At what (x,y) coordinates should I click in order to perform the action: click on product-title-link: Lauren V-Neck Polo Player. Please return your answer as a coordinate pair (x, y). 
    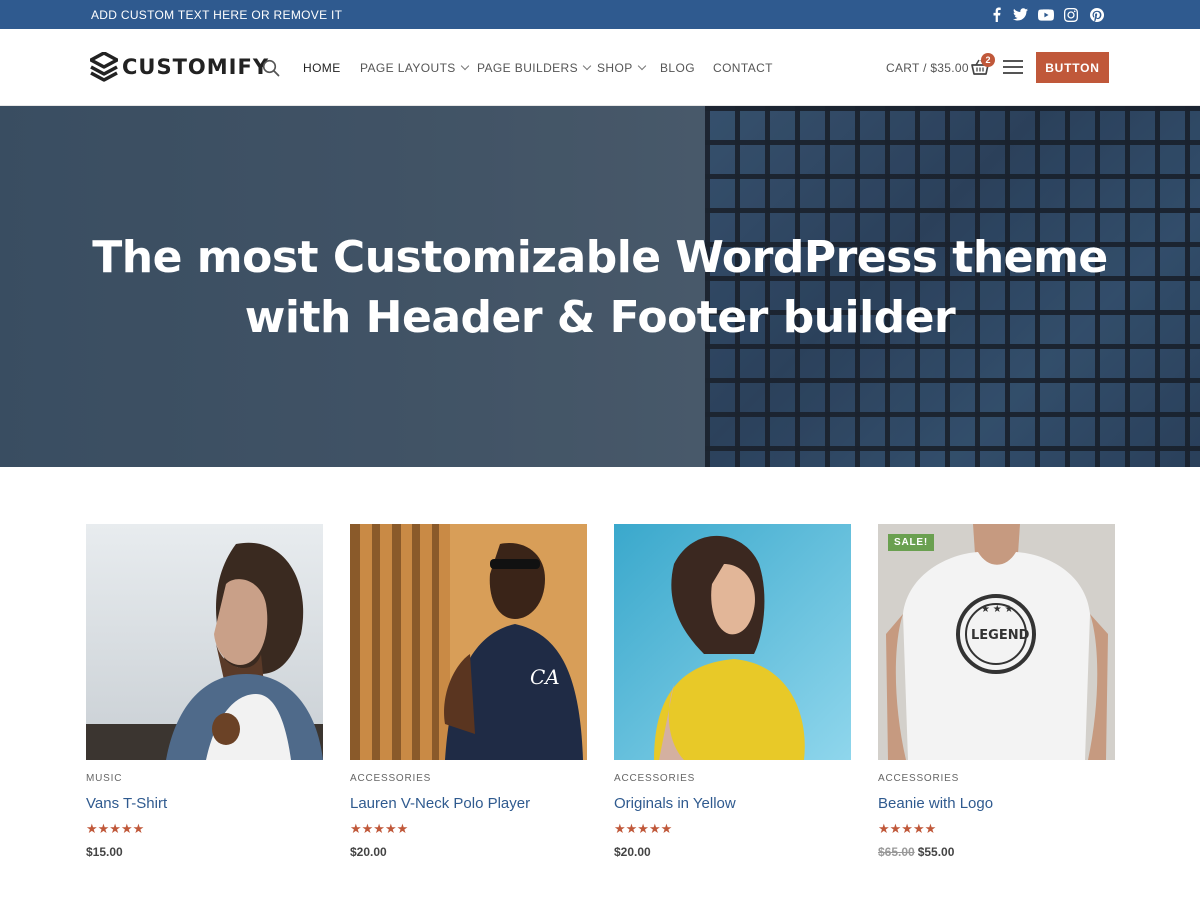
    Looking at the image, I should click on (468, 803).